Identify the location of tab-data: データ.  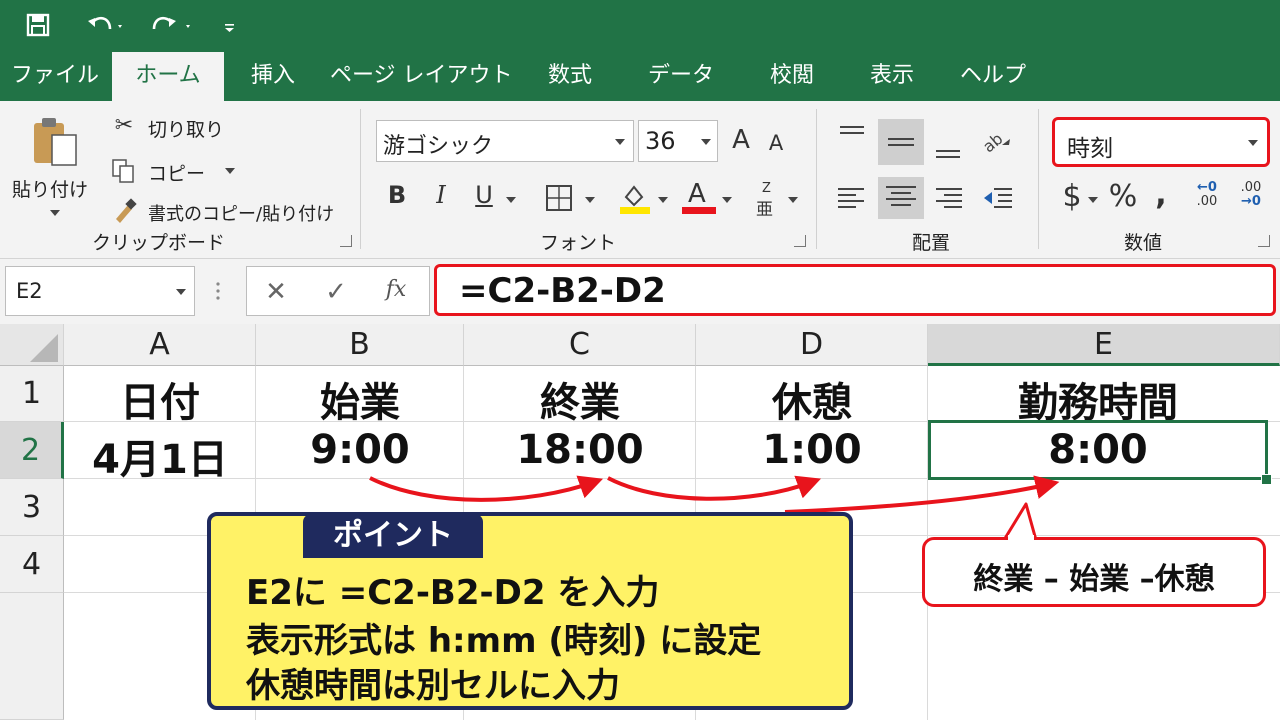
(681, 75).